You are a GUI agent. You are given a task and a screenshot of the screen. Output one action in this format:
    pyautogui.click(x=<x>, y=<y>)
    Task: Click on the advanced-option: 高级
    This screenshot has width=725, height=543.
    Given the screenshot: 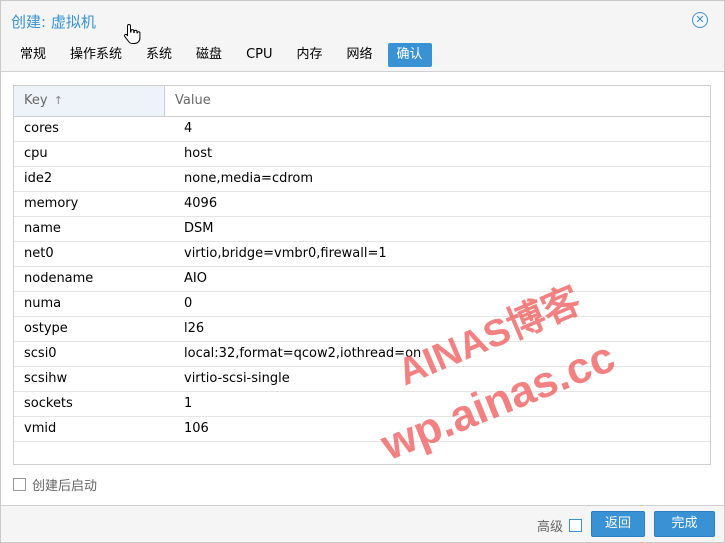 What is the action you would take?
    pyautogui.click(x=560, y=525)
    